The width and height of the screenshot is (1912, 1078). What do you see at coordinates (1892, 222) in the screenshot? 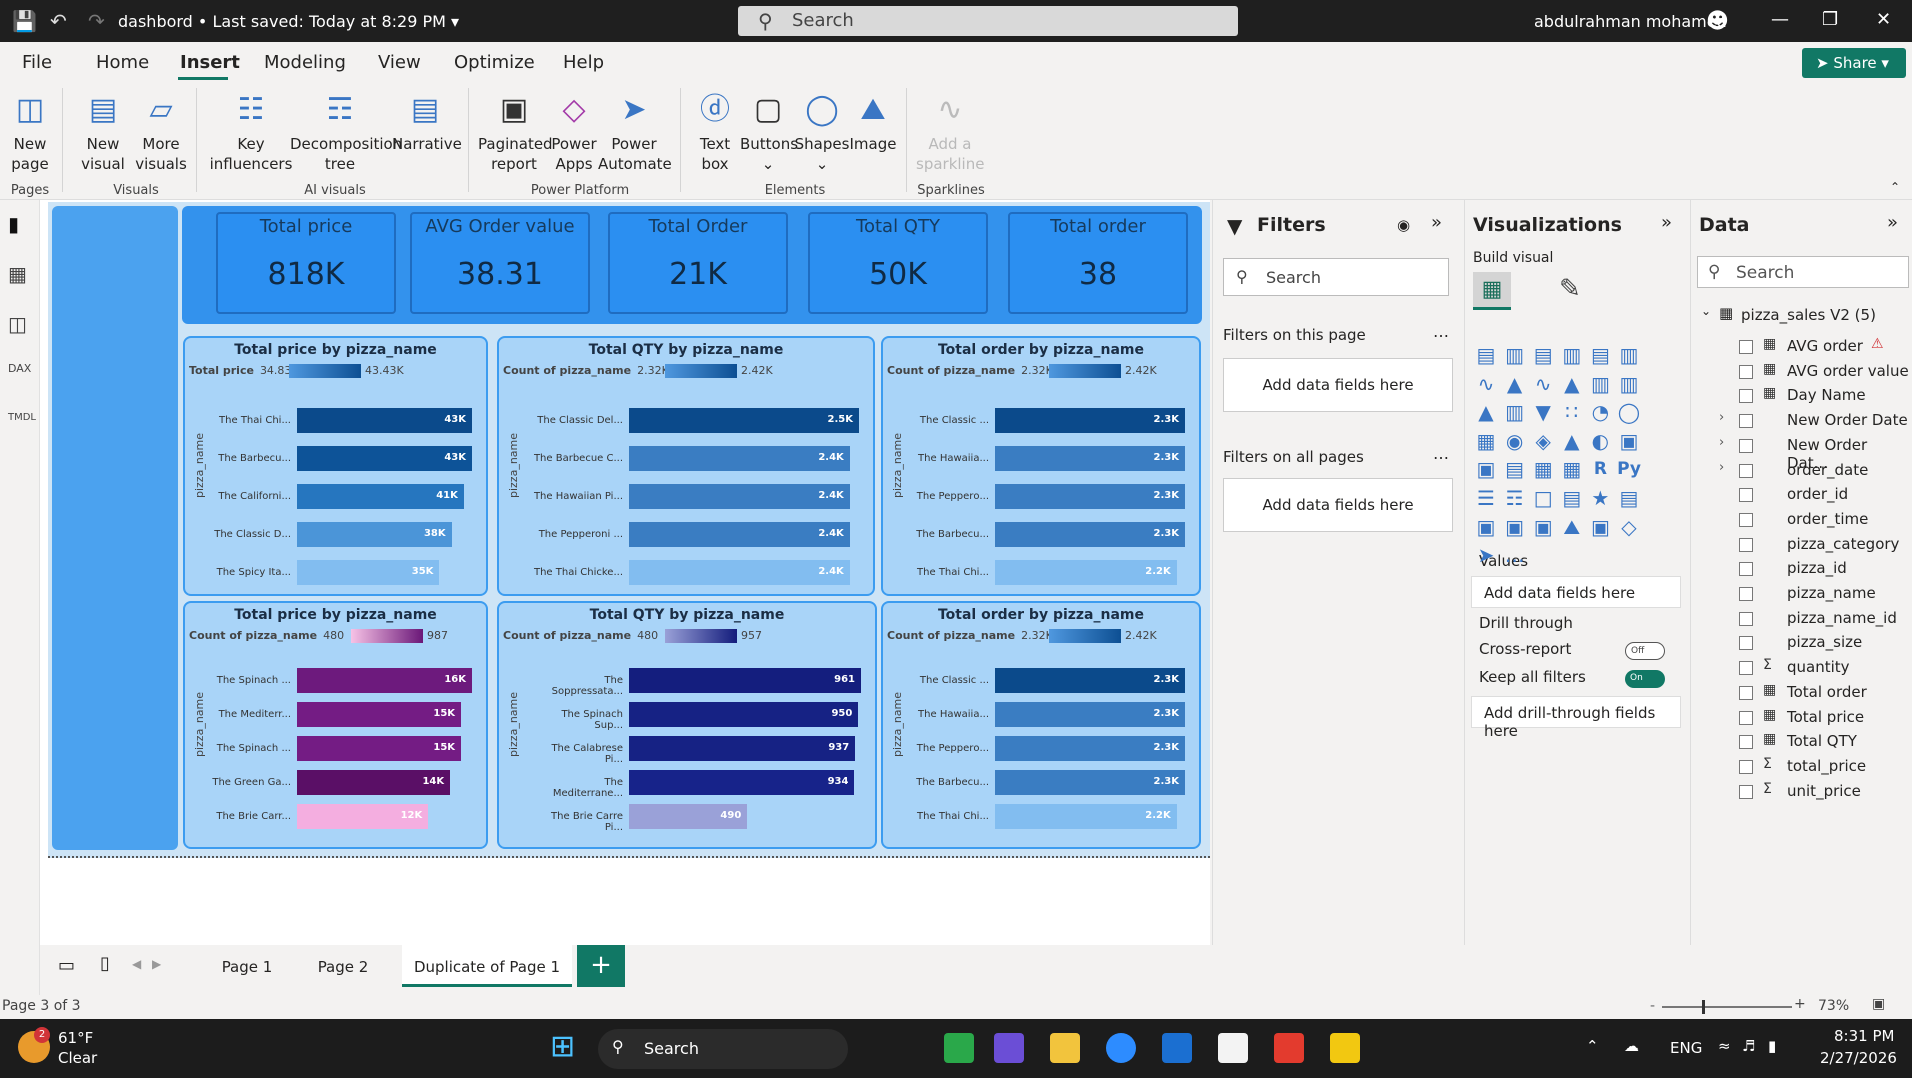
I see `collapse-data-icon: »` at bounding box center [1892, 222].